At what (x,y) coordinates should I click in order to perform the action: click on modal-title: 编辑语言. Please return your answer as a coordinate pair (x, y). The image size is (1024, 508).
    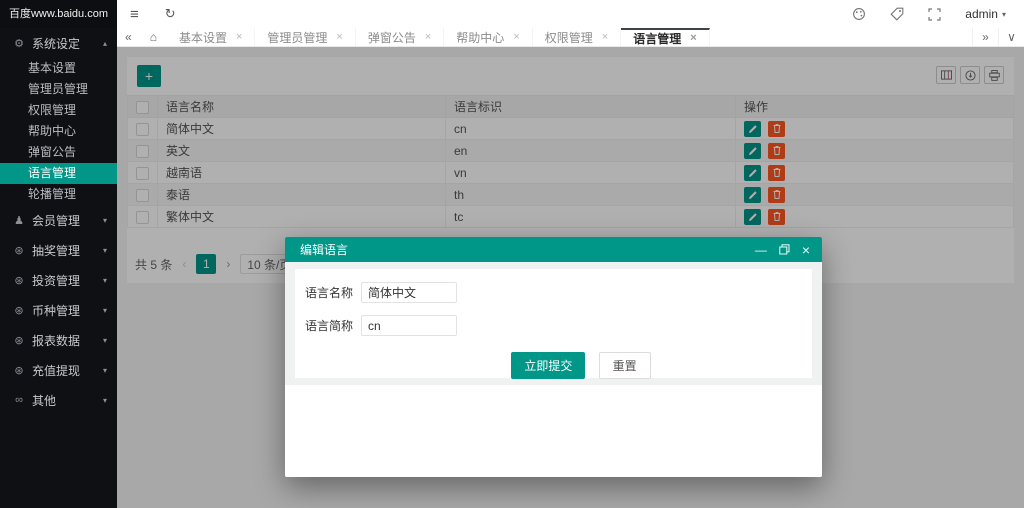
    Looking at the image, I should click on (324, 250).